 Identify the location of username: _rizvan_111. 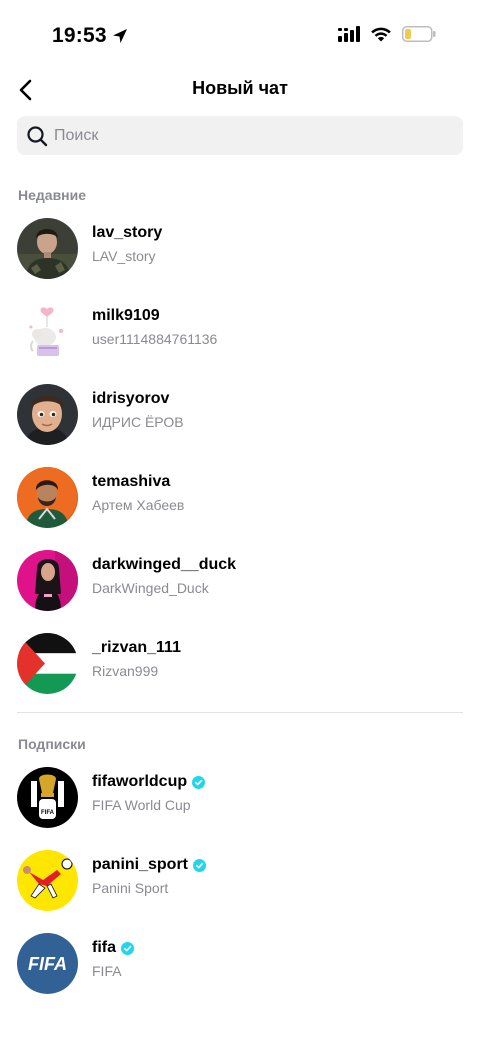
(136, 648).